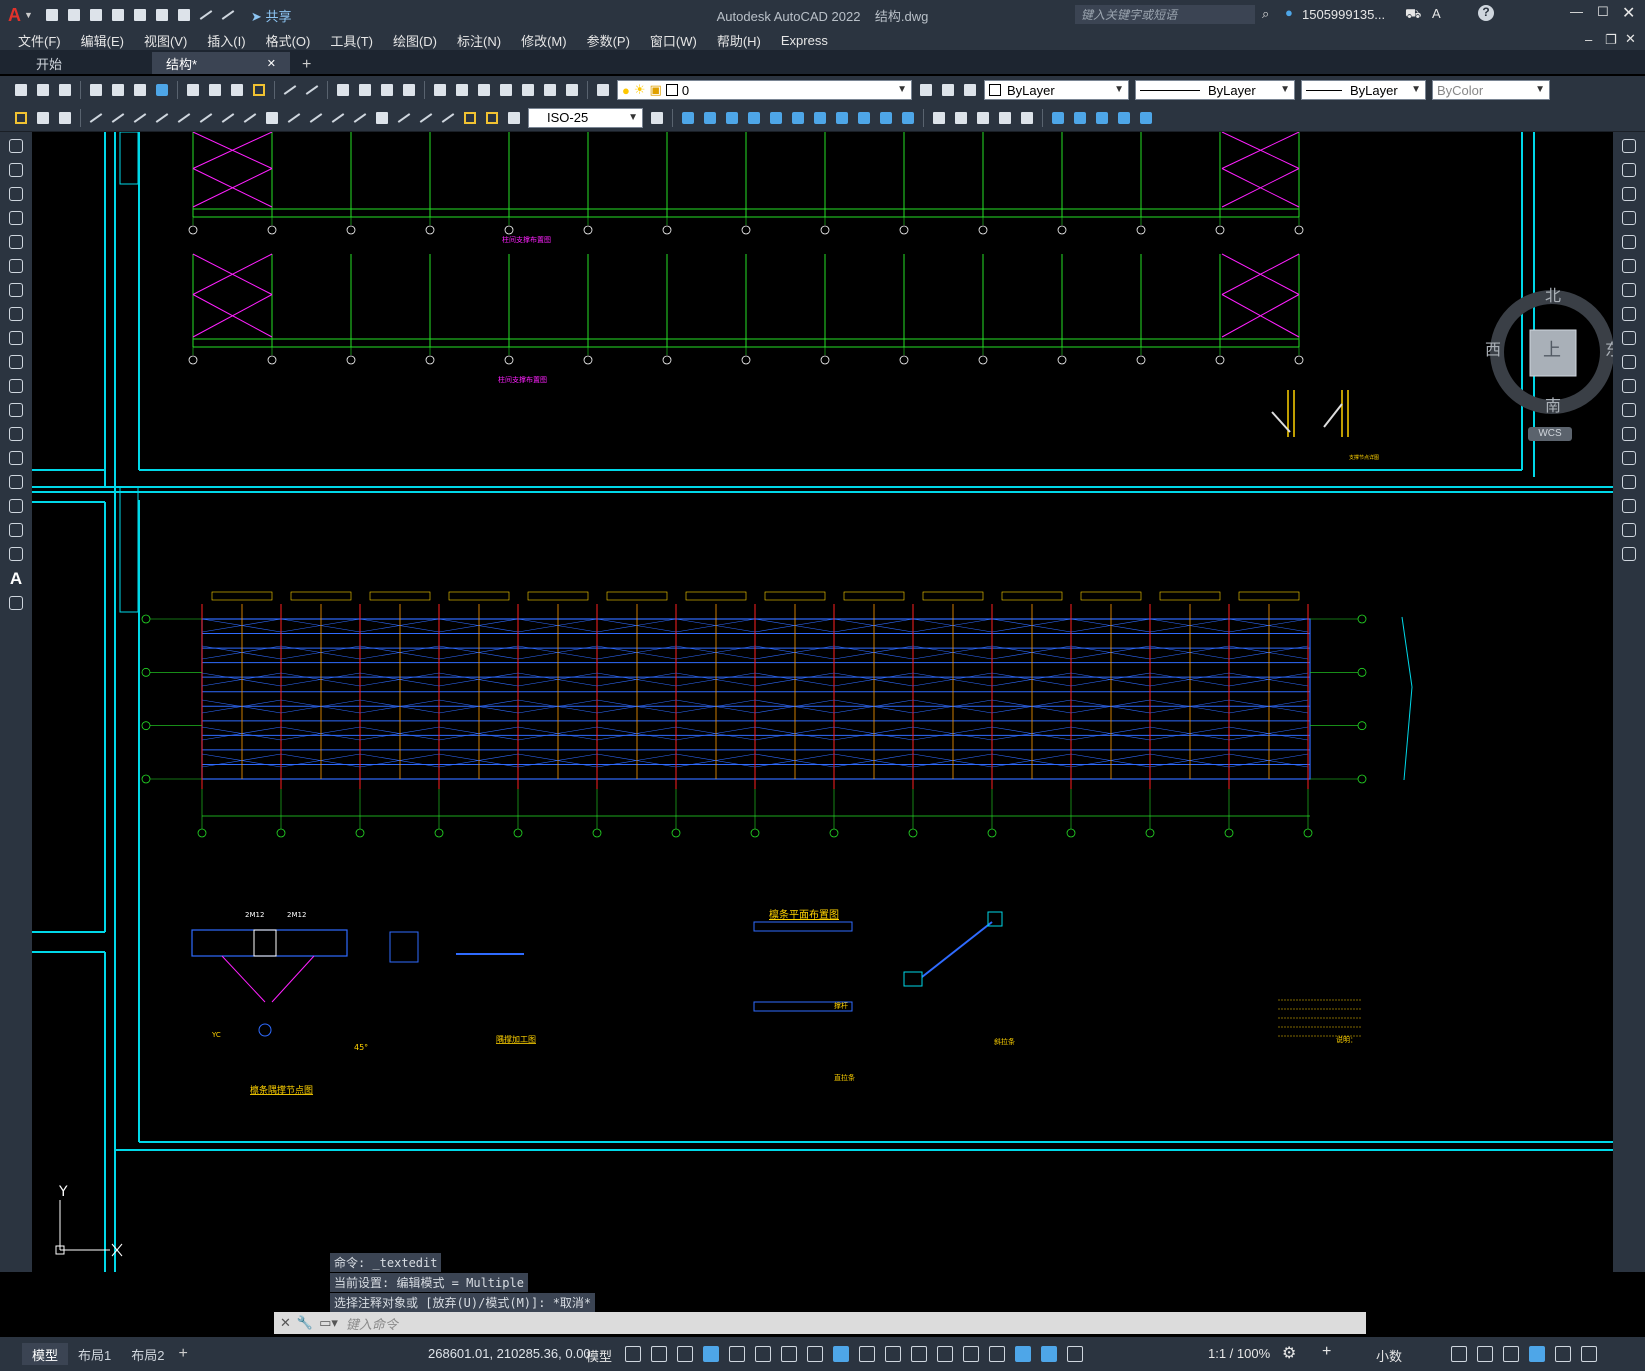  I want to click on command-close-icon: ✕, so click(285, 1323).